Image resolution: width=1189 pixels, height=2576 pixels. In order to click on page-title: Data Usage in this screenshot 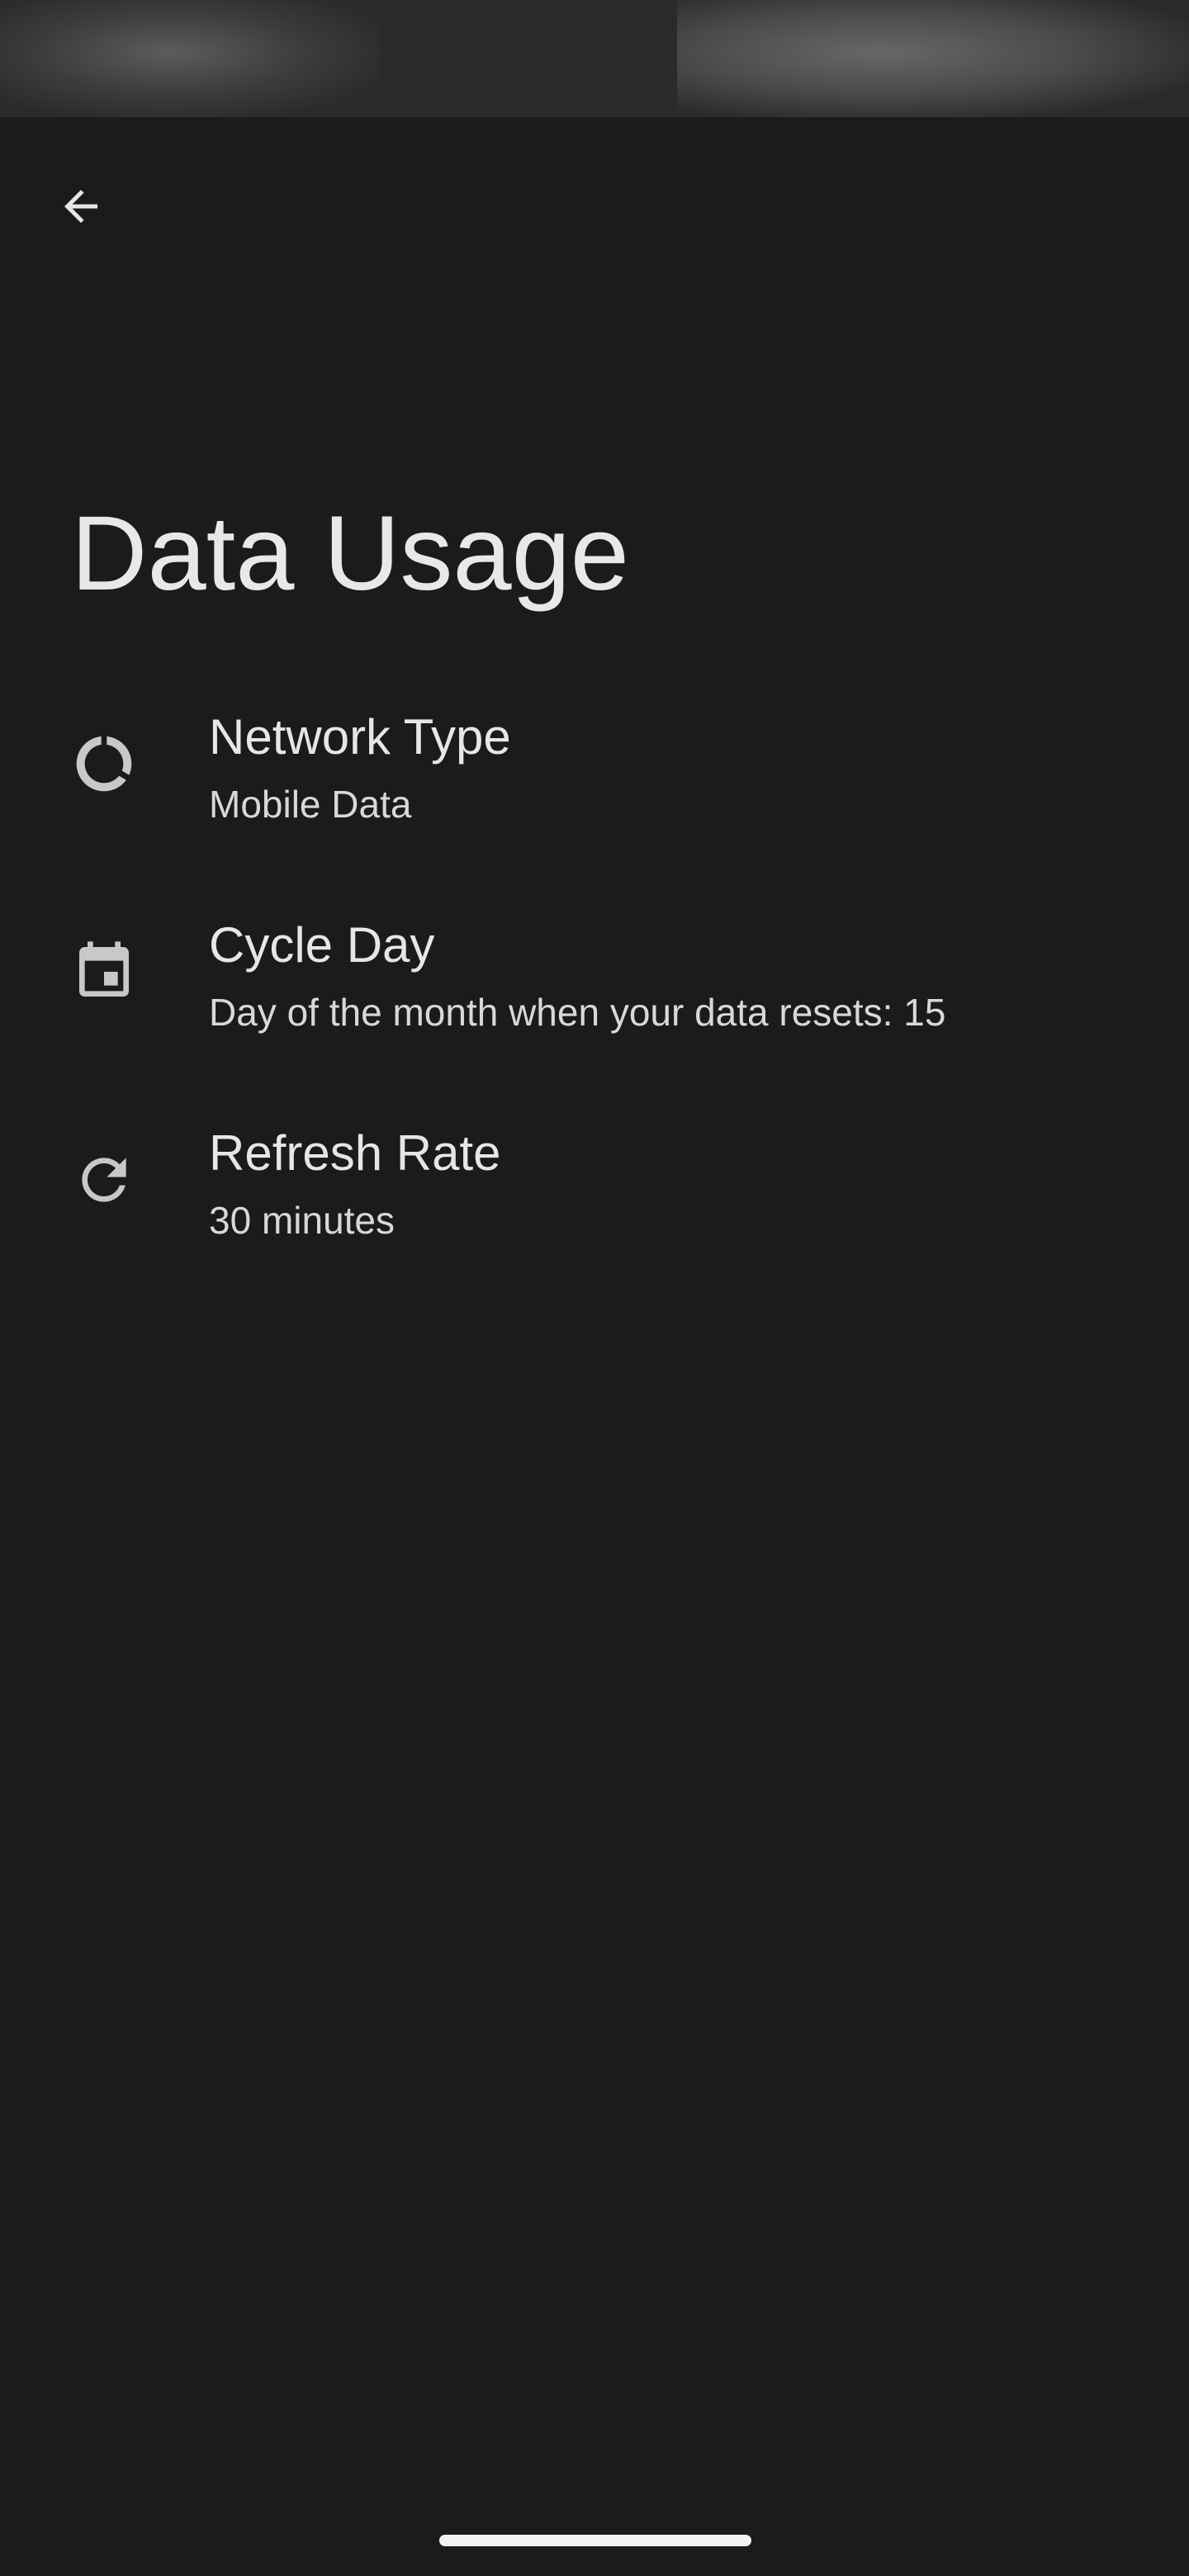, I will do `click(350, 554)`.